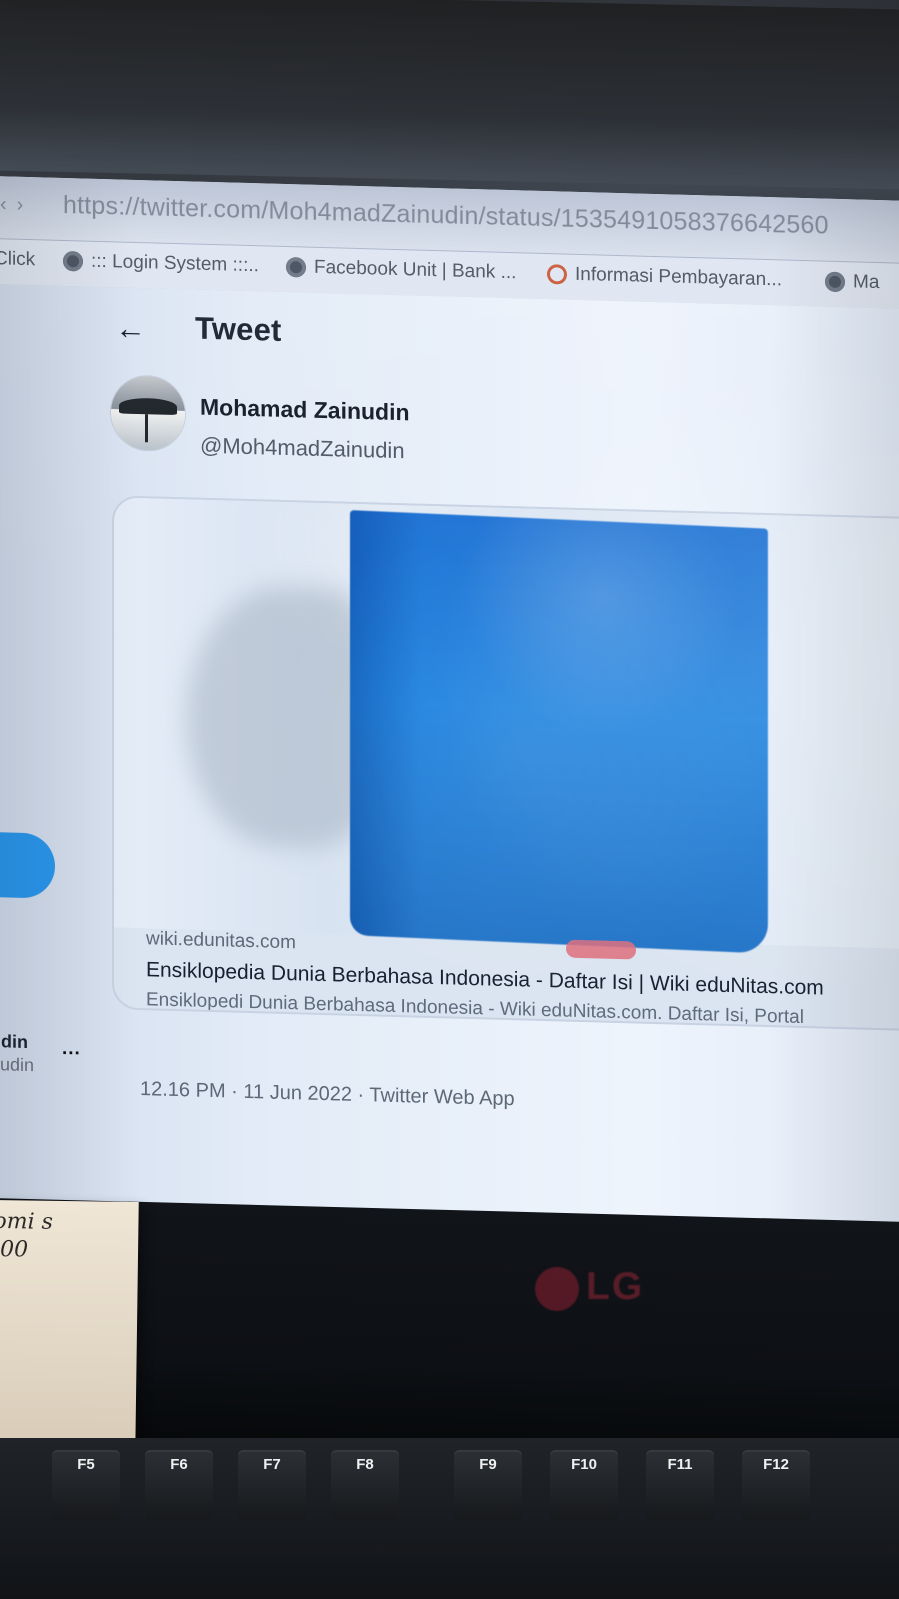 The image size is (899, 1599). Describe the element at coordinates (175, 263) in the screenshot. I see `bookmark-label-login-system: ::: Login System :::..` at that location.